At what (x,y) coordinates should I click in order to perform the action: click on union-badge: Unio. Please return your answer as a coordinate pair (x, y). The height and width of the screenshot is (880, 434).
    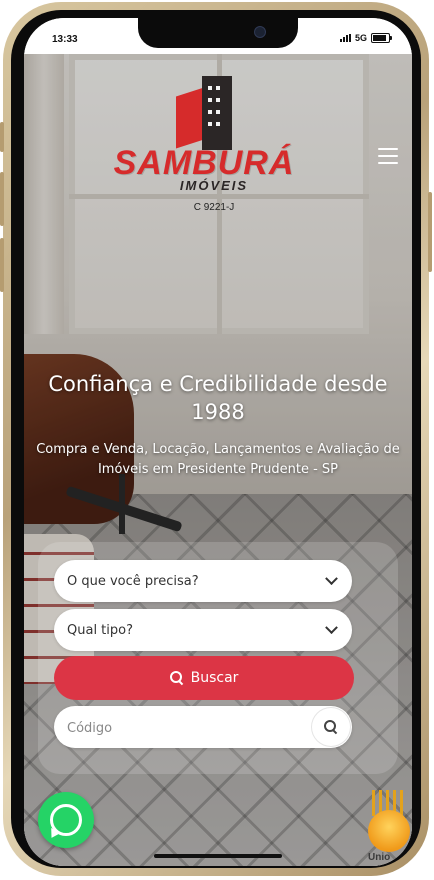
    Looking at the image, I should click on (387, 828).